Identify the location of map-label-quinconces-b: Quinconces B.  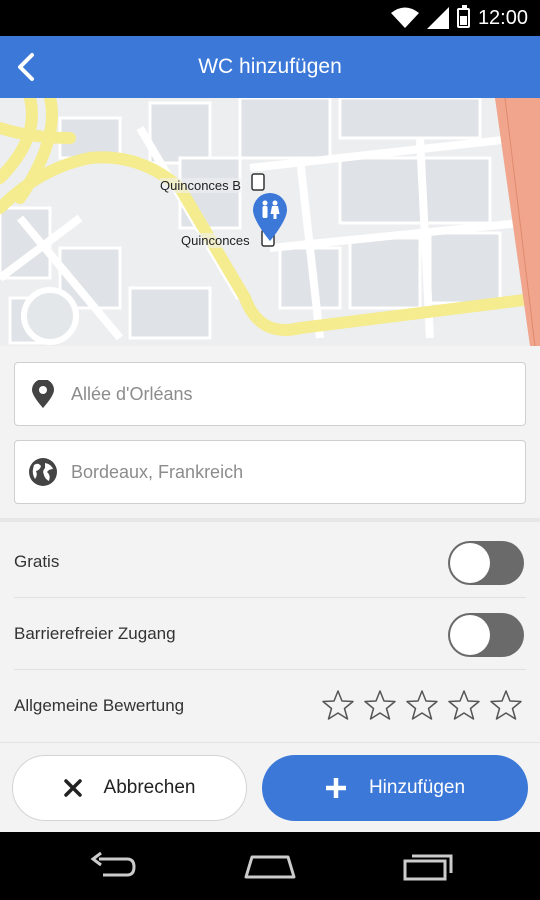
(200, 185).